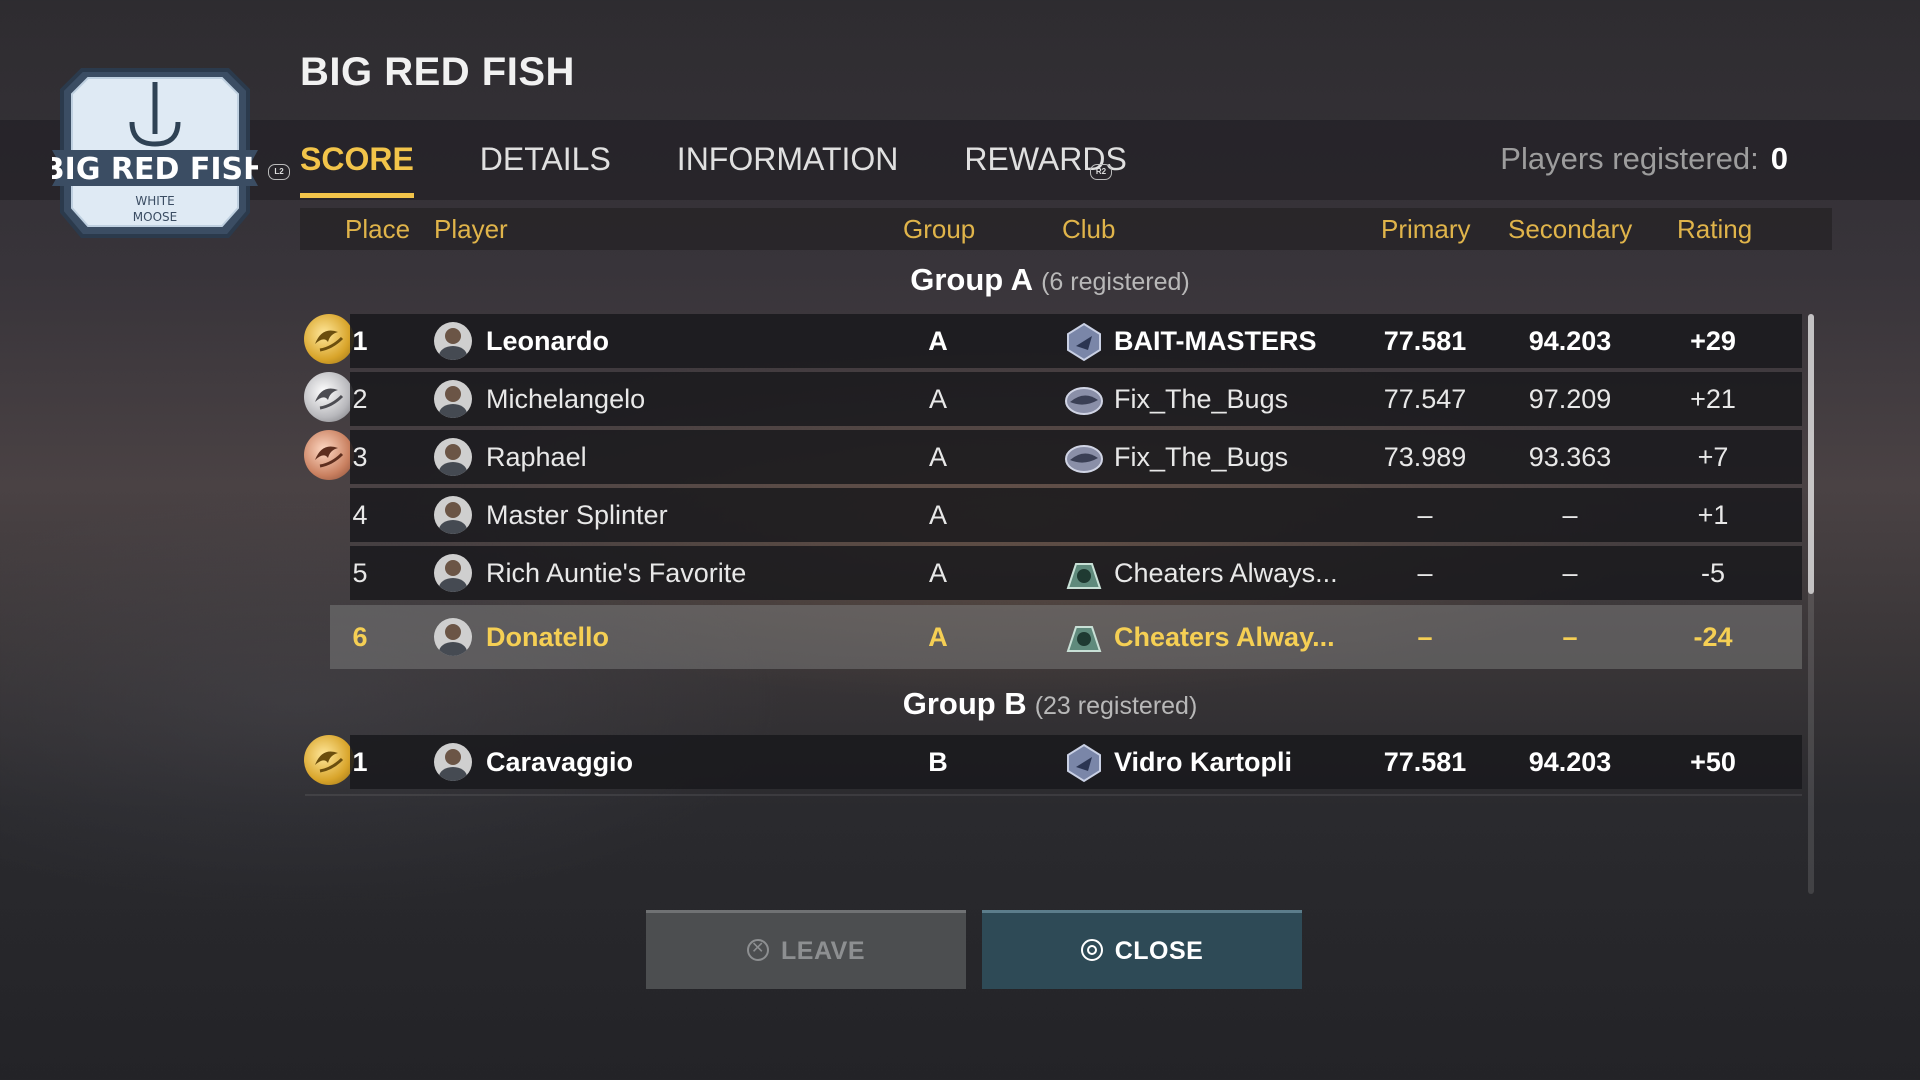 This screenshot has width=1920, height=1080. I want to click on tournament-logo: BIG RED FISH WHITE MOOSE, so click(155, 153).